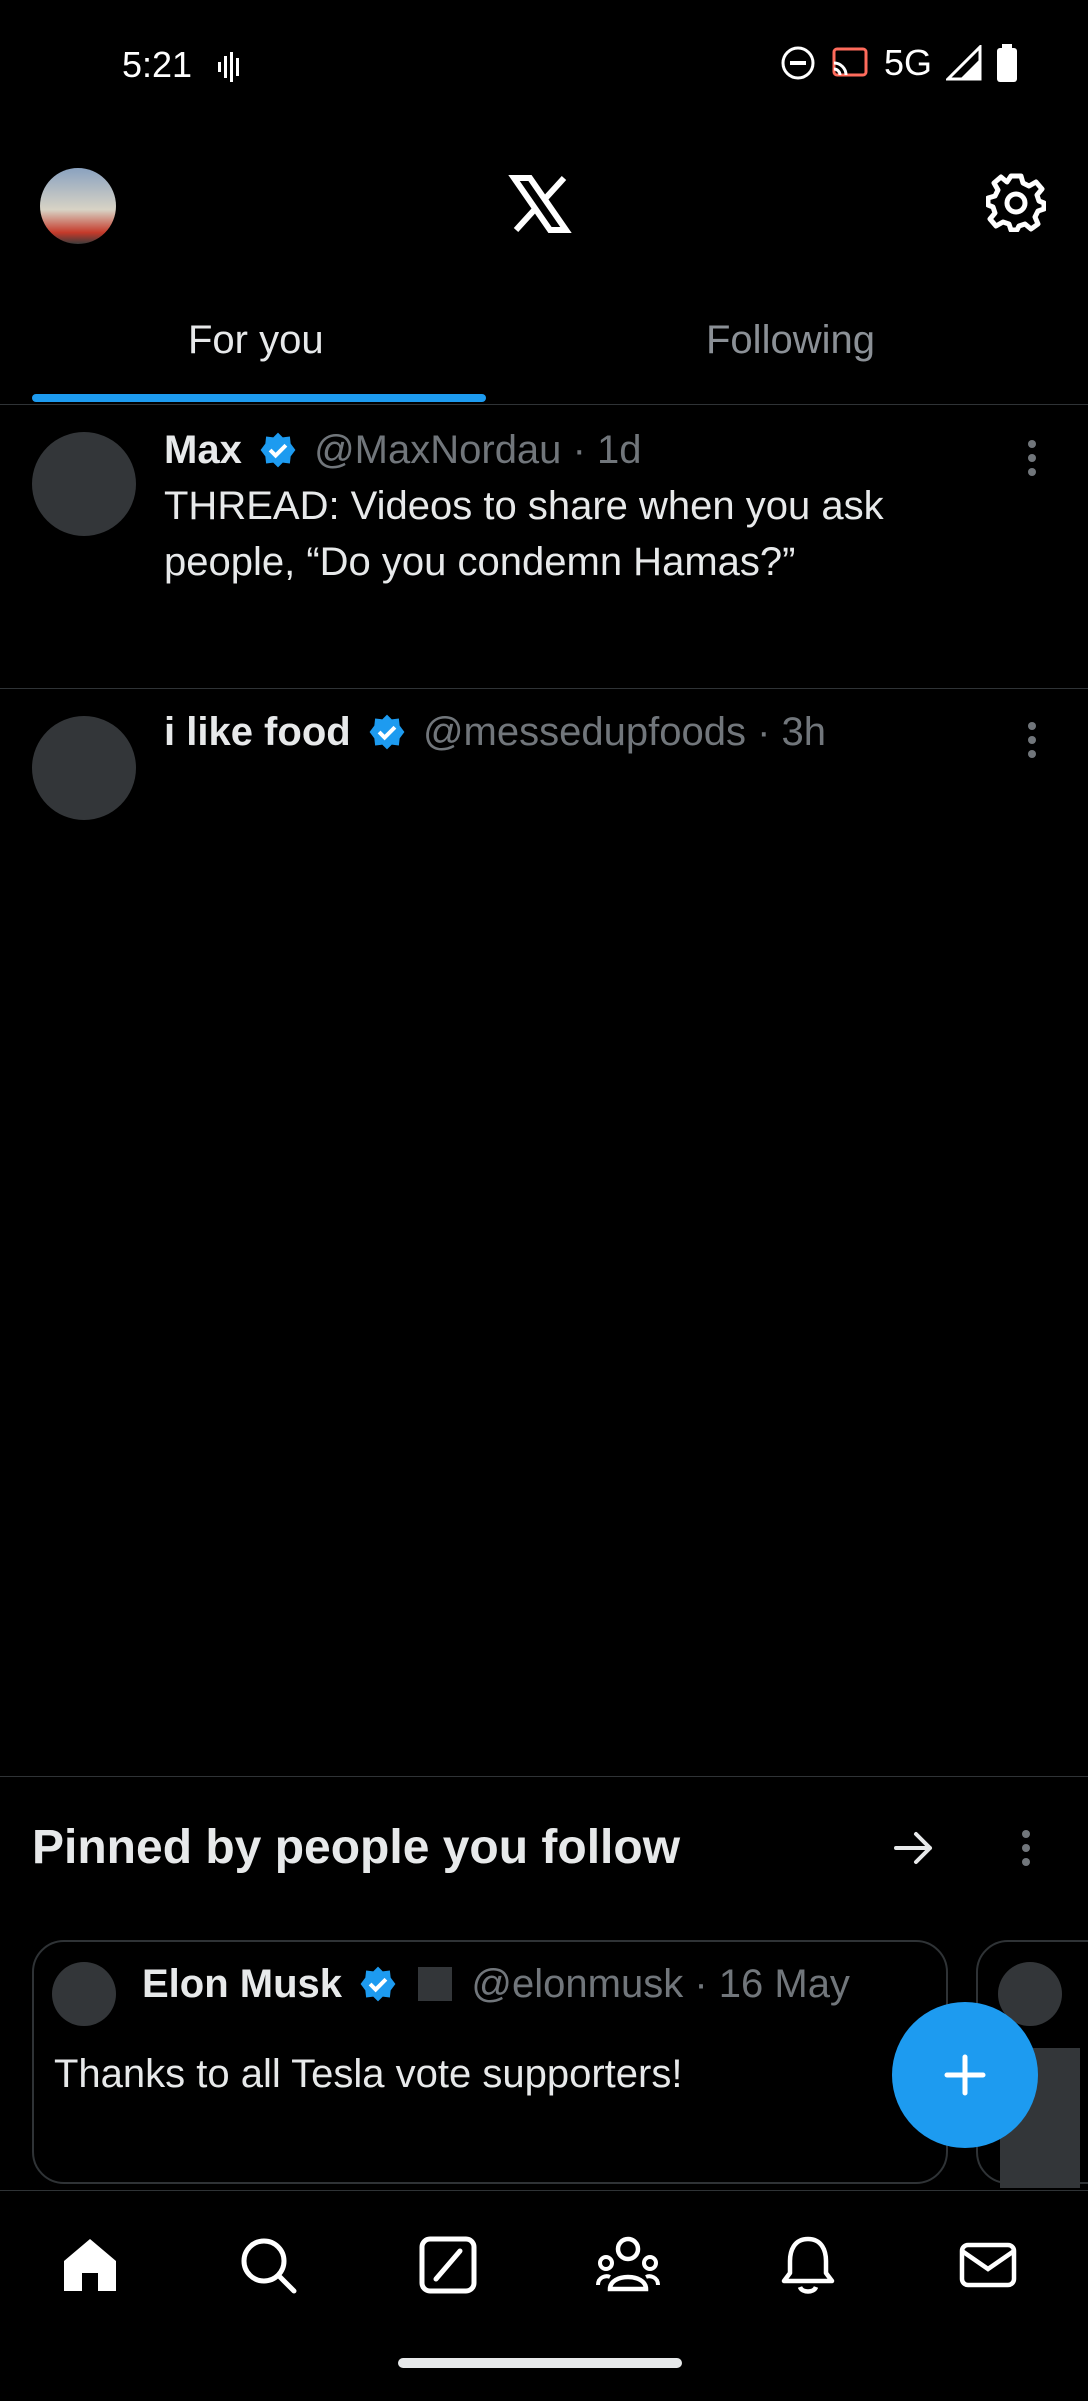 This screenshot has height=2401, width=1088. What do you see at coordinates (772, 1984) in the screenshot?
I see `pinned-card-time: · 16 May` at bounding box center [772, 1984].